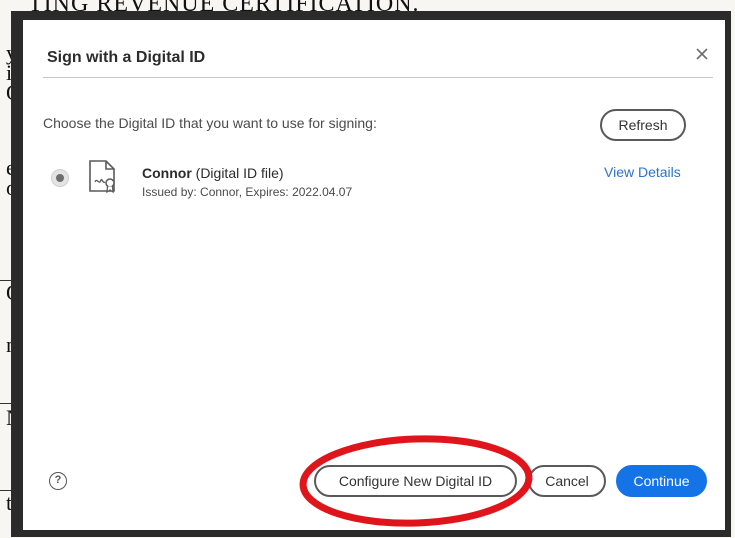  I want to click on cancel-button: Cancel, so click(567, 481).